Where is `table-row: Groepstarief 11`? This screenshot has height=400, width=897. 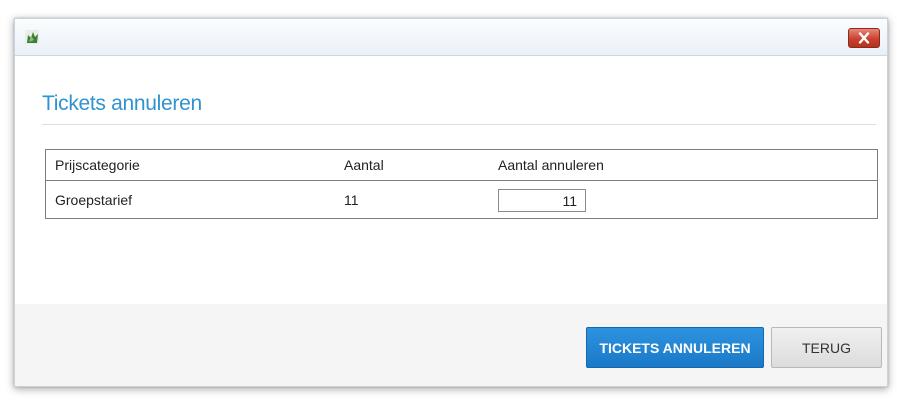 table-row: Groepstarief 11 is located at coordinates (462, 200).